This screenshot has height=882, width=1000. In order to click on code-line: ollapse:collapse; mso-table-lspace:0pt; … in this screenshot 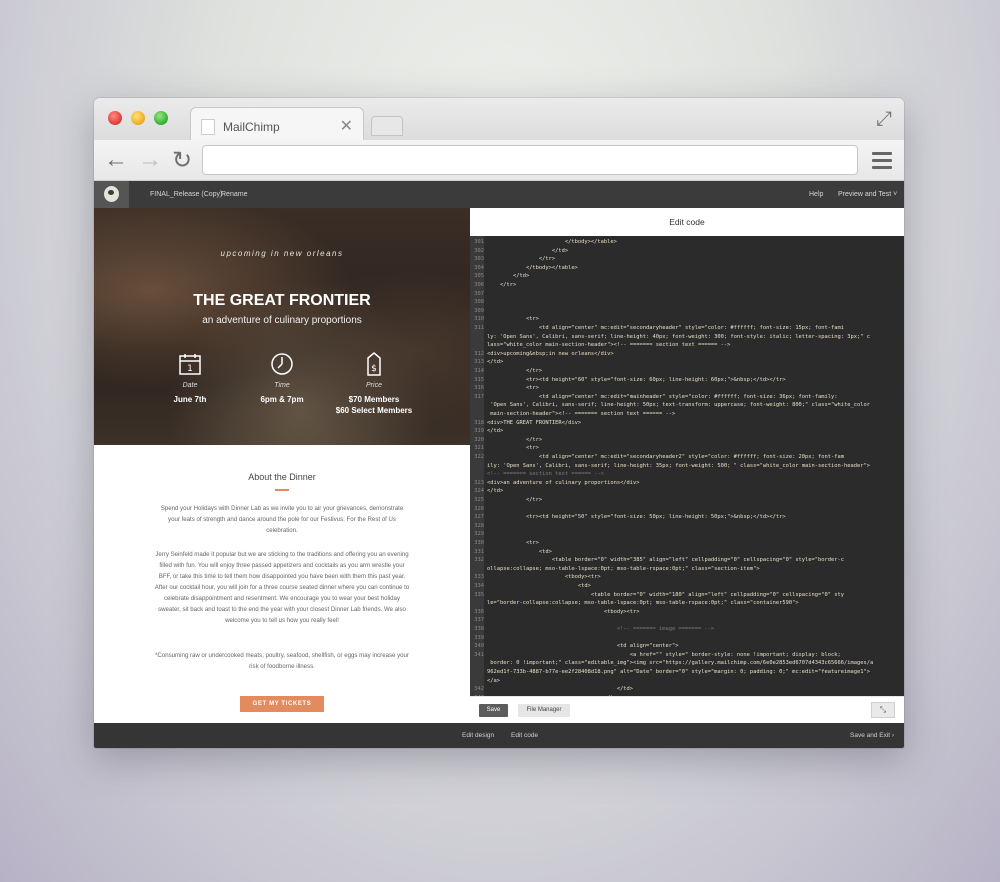, I will do `click(687, 569)`.